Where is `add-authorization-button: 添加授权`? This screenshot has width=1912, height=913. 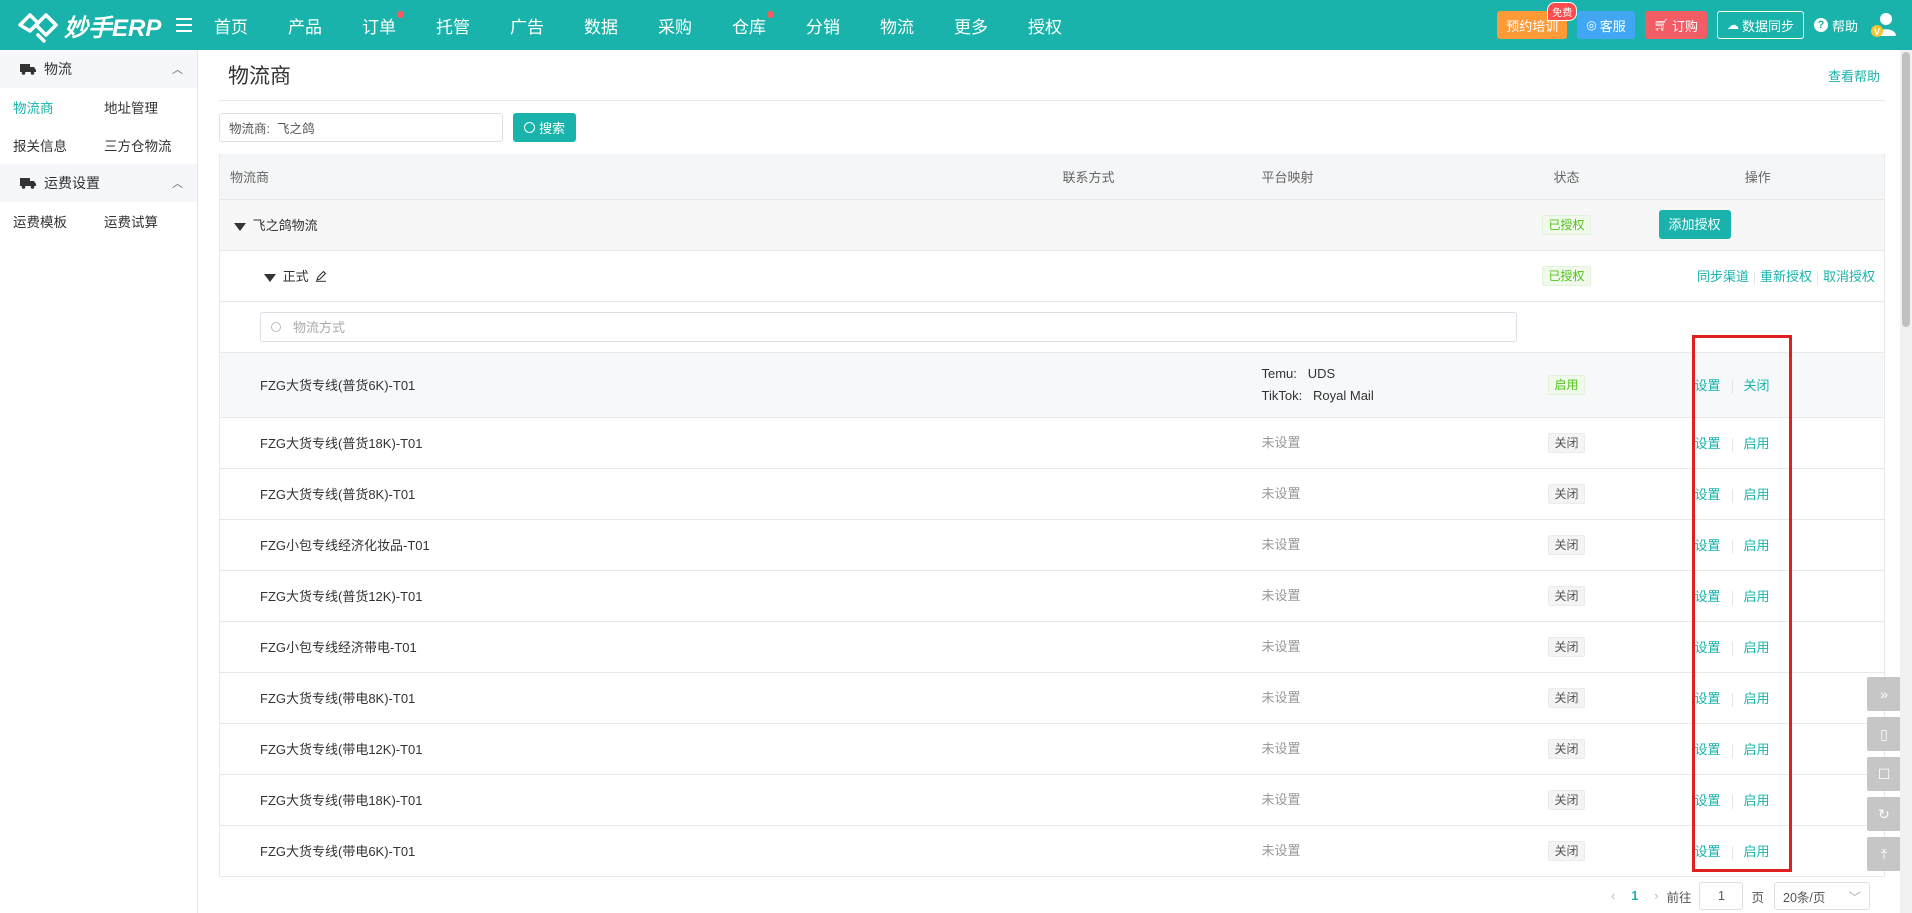
add-authorization-button: 添加授权 is located at coordinates (1694, 224).